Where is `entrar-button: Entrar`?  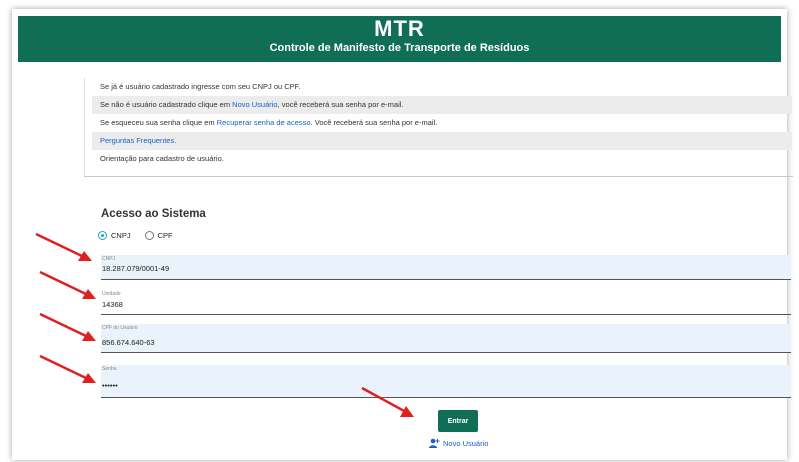 entrar-button: Entrar is located at coordinates (458, 421).